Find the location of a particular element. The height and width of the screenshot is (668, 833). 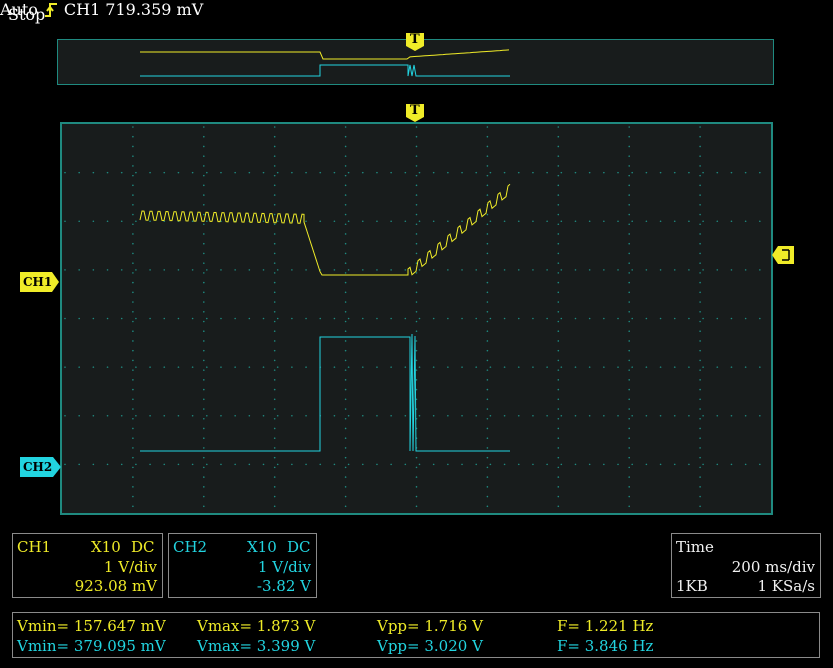

ch1-coupling: DC is located at coordinates (143, 547).